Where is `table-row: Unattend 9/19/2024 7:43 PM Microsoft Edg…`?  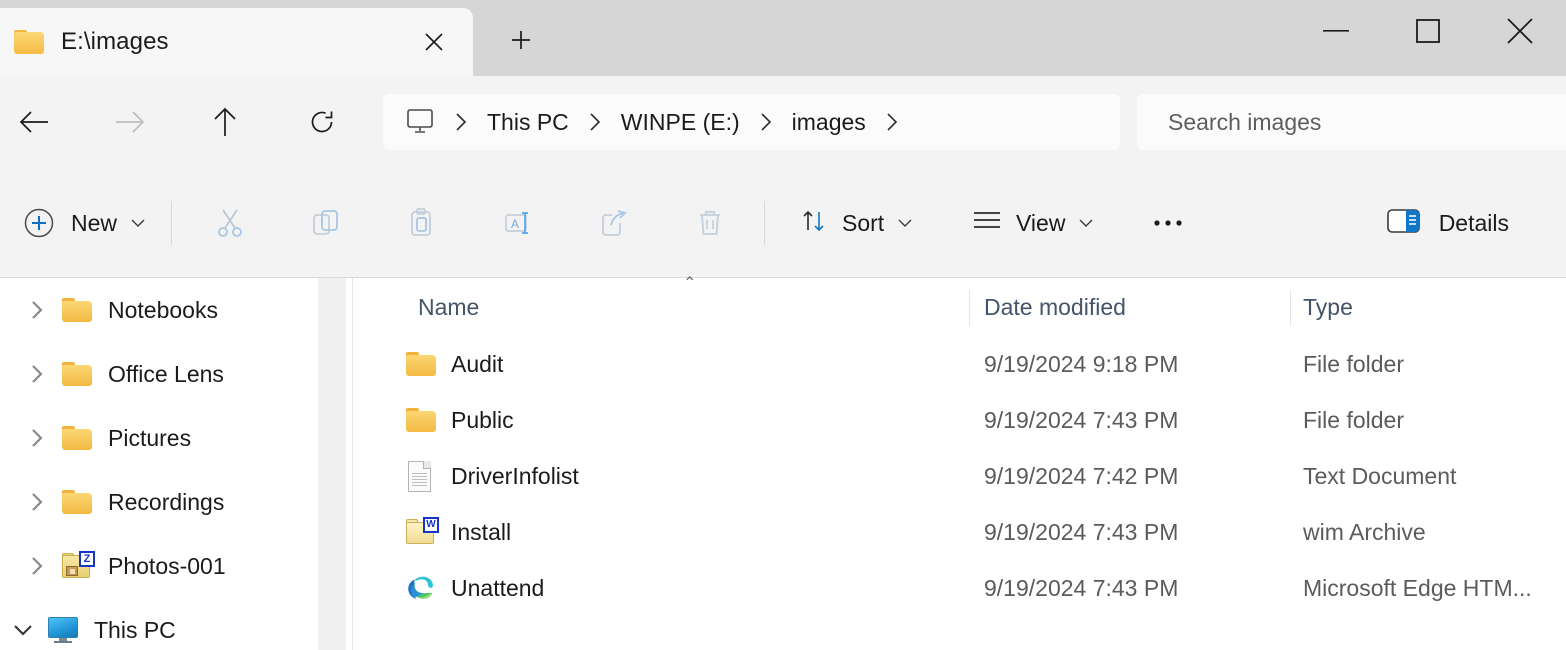 table-row: Unattend 9/19/2024 7:43 PM Microsoft Edg… is located at coordinates (959, 588).